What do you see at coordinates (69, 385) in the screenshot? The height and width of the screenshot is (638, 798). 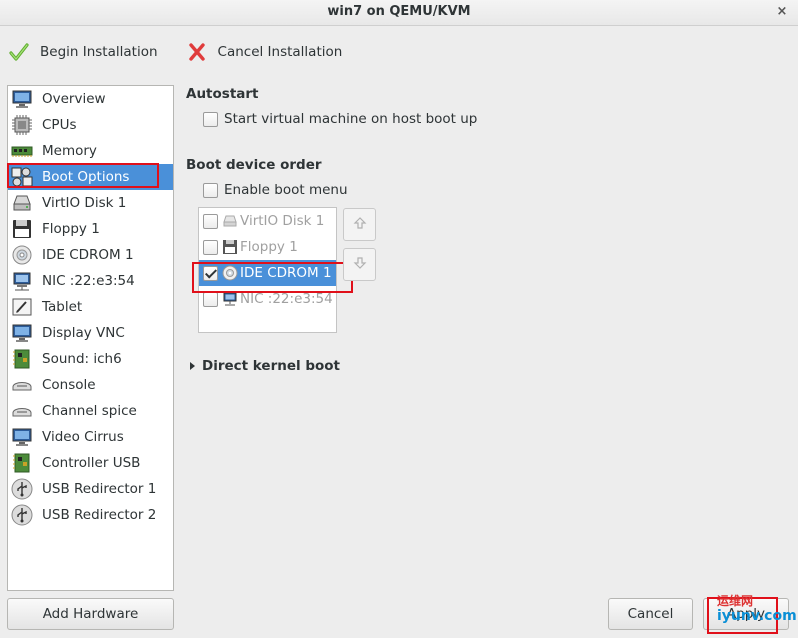 I see `hw-item-label: Console` at bounding box center [69, 385].